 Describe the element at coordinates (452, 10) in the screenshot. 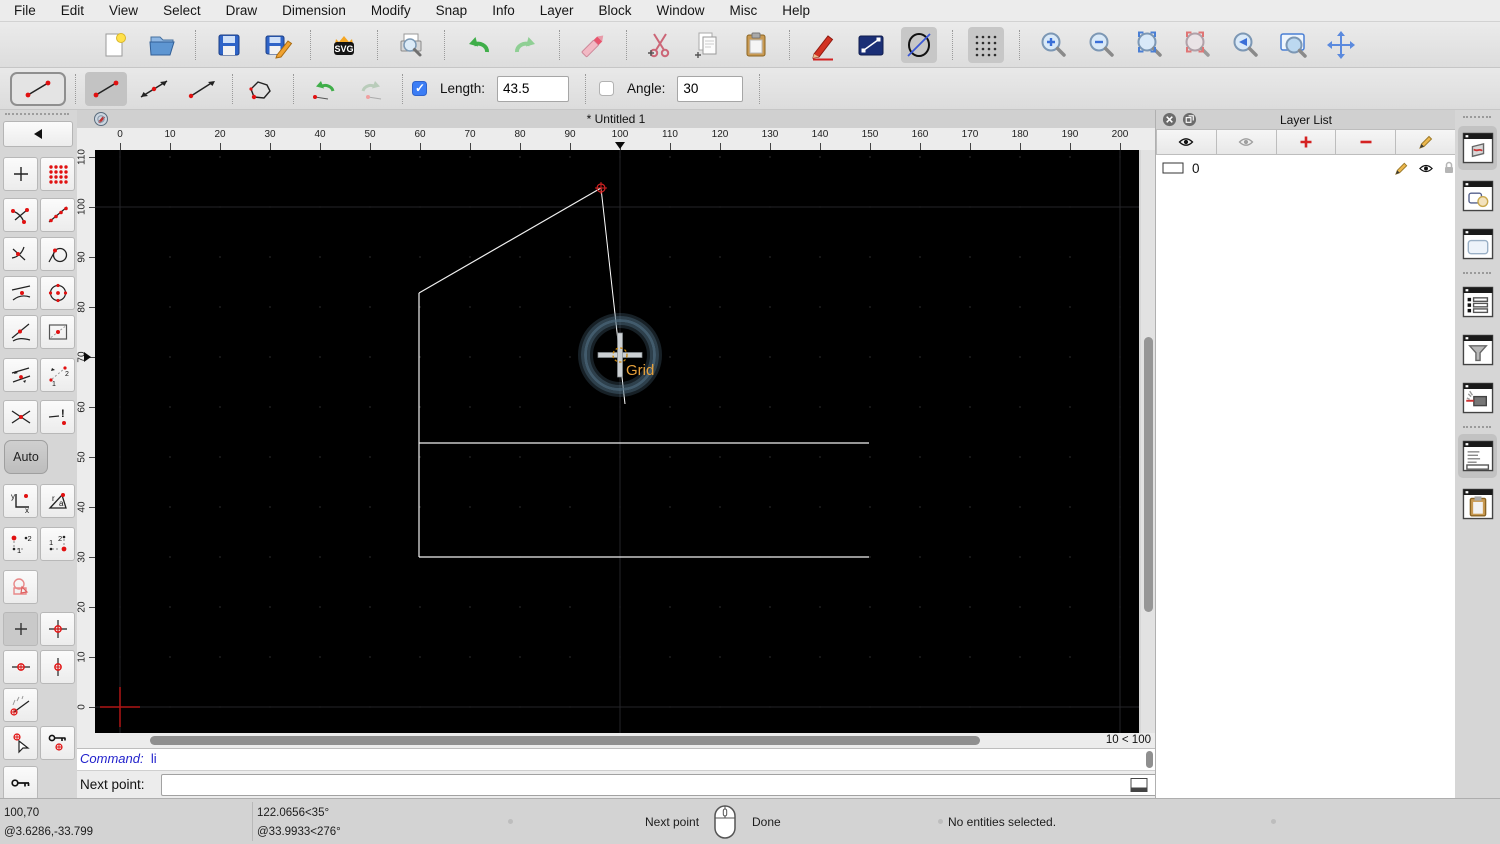

I see `menu-item-snap: Snap` at that location.